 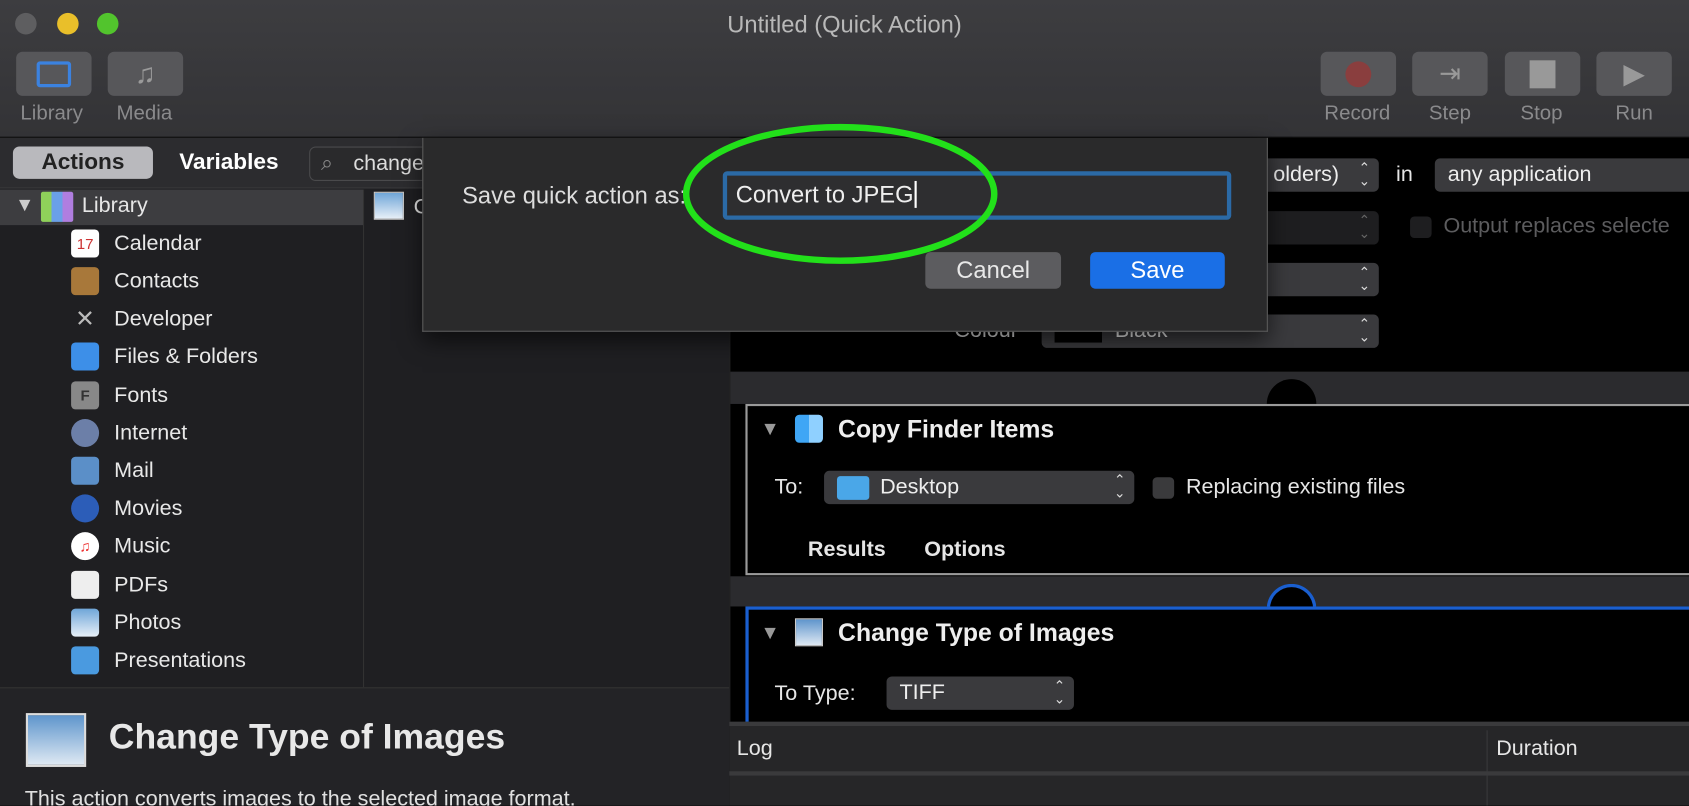 I want to click on fonts-icon: F, so click(x=85, y=395).